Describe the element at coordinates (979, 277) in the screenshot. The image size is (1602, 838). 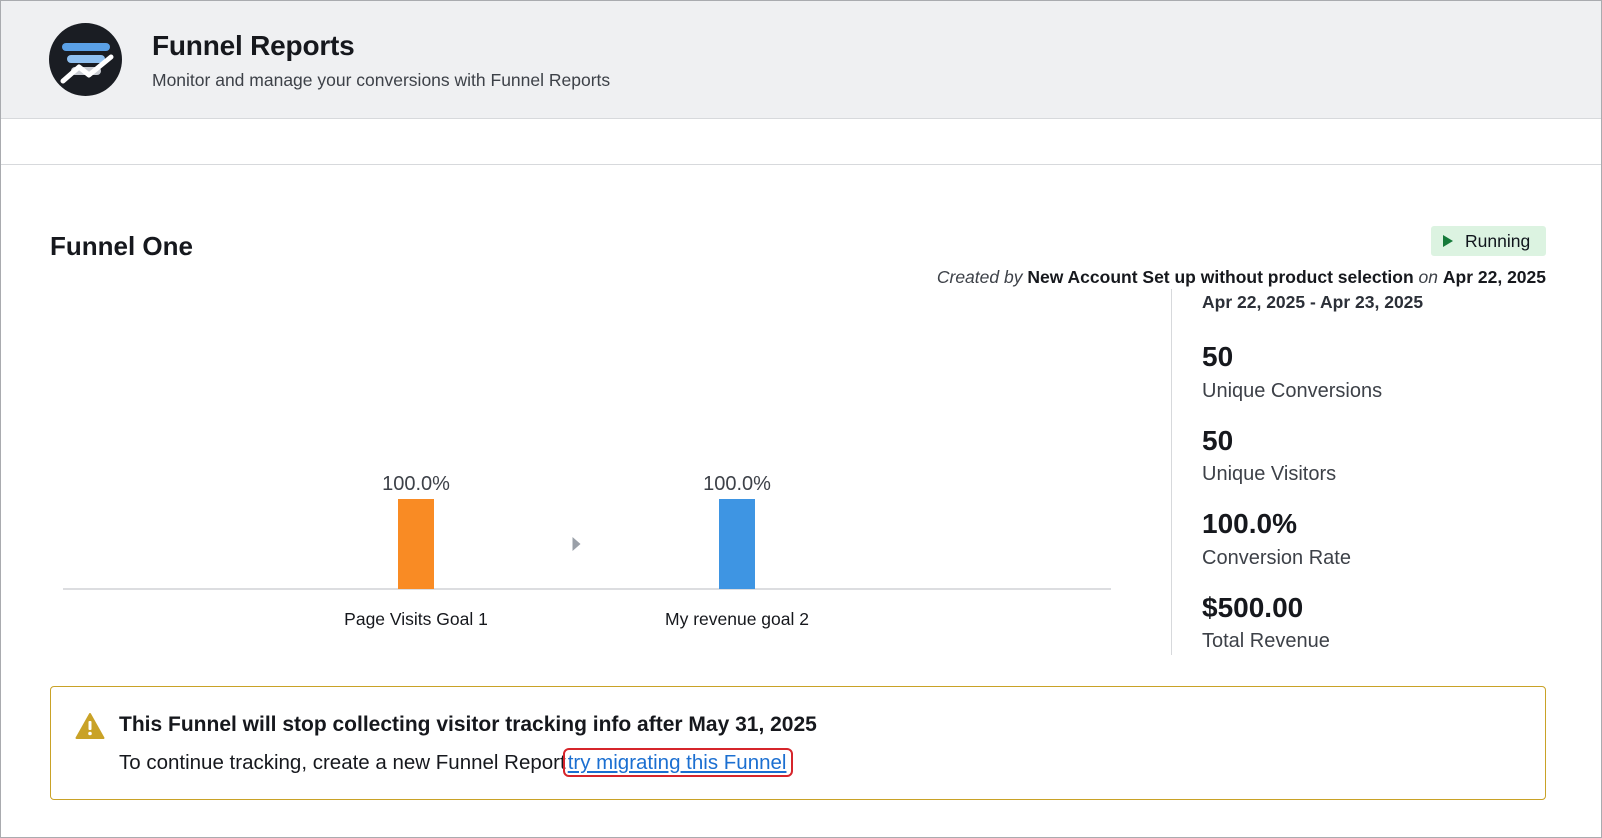
I see `created-prefix: Created by` at that location.